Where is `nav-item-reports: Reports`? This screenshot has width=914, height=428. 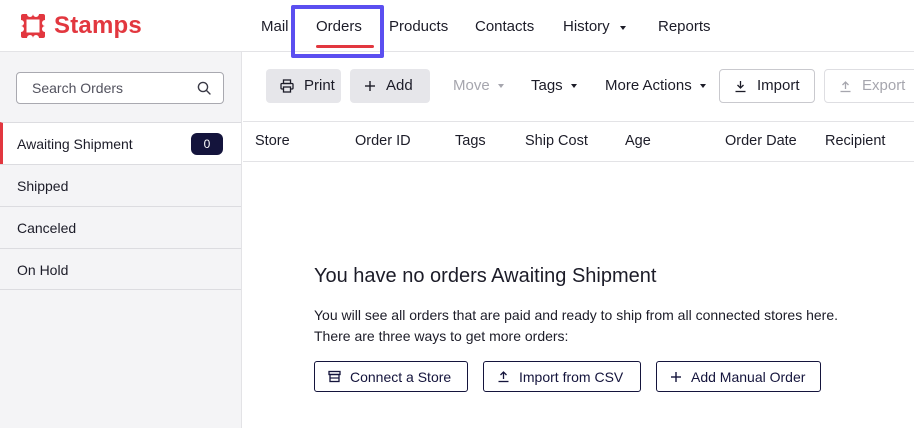 nav-item-reports: Reports is located at coordinates (684, 27).